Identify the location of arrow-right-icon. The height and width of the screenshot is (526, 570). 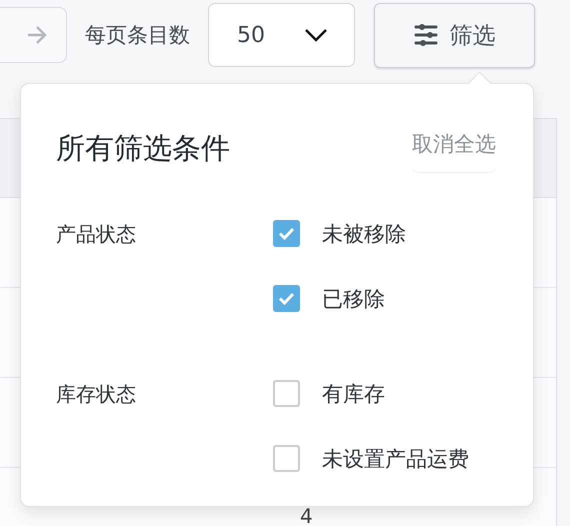
(37, 35).